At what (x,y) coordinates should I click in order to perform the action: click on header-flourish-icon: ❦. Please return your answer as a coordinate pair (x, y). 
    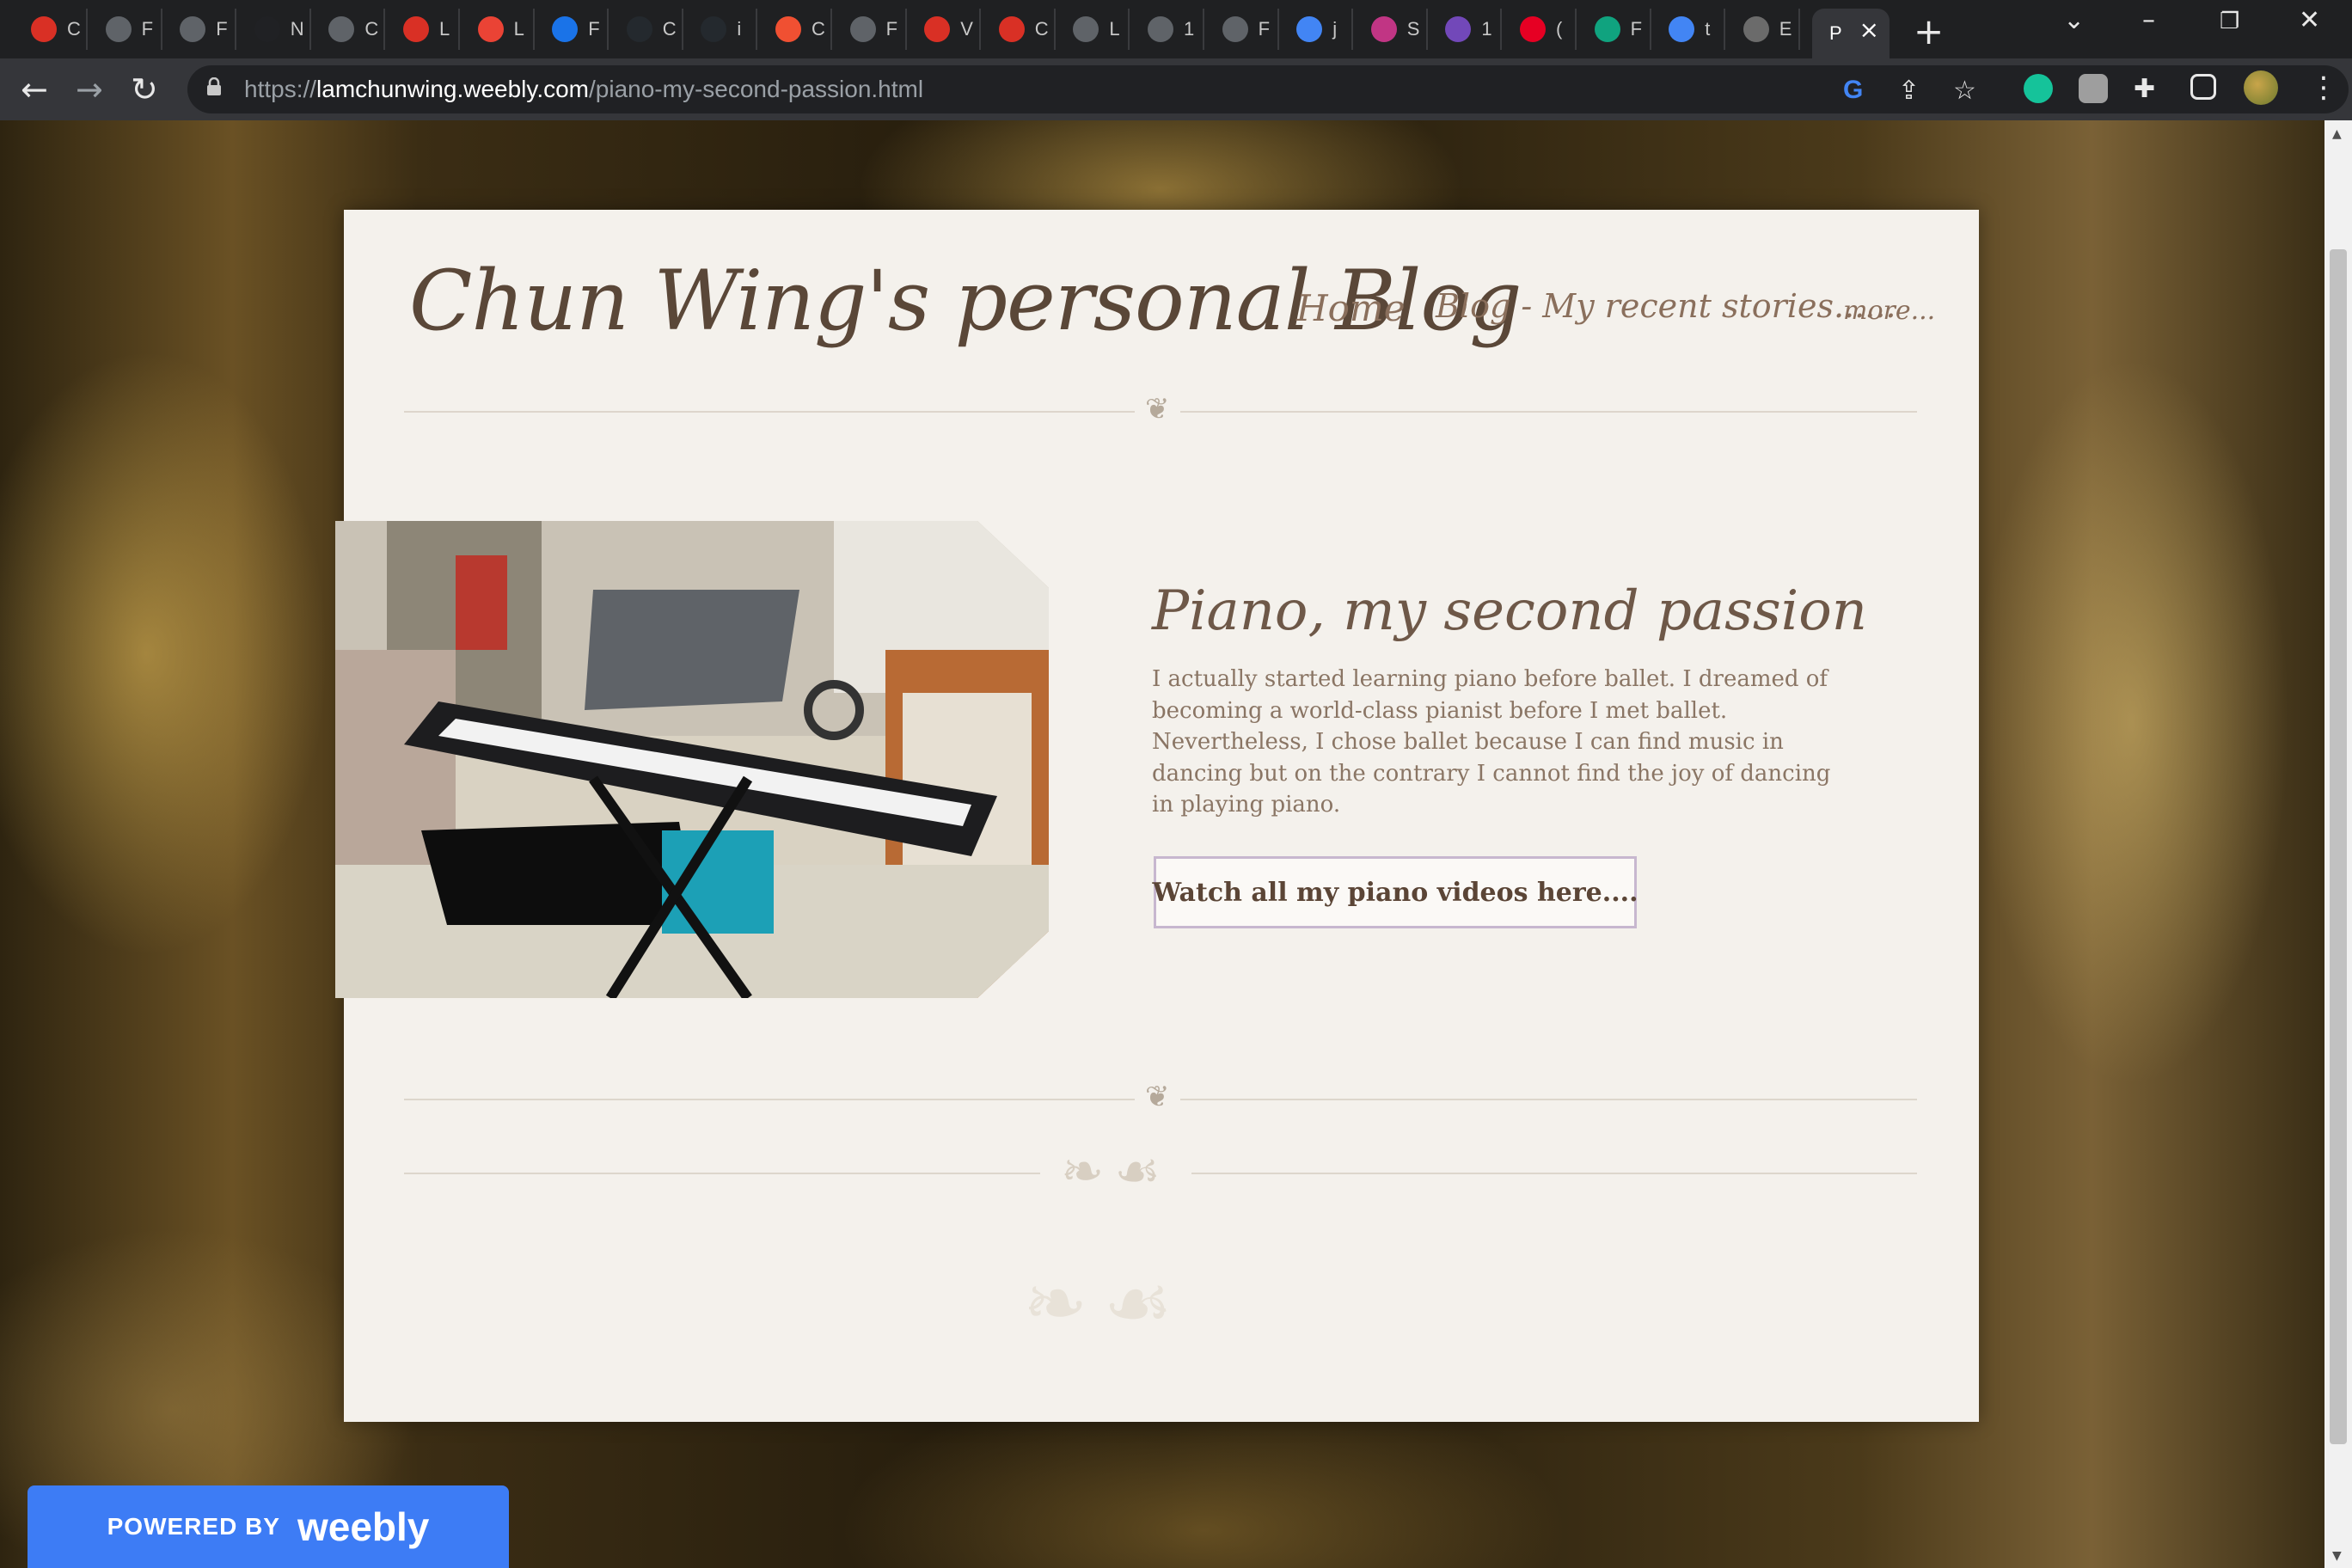
    Looking at the image, I should click on (1157, 409).